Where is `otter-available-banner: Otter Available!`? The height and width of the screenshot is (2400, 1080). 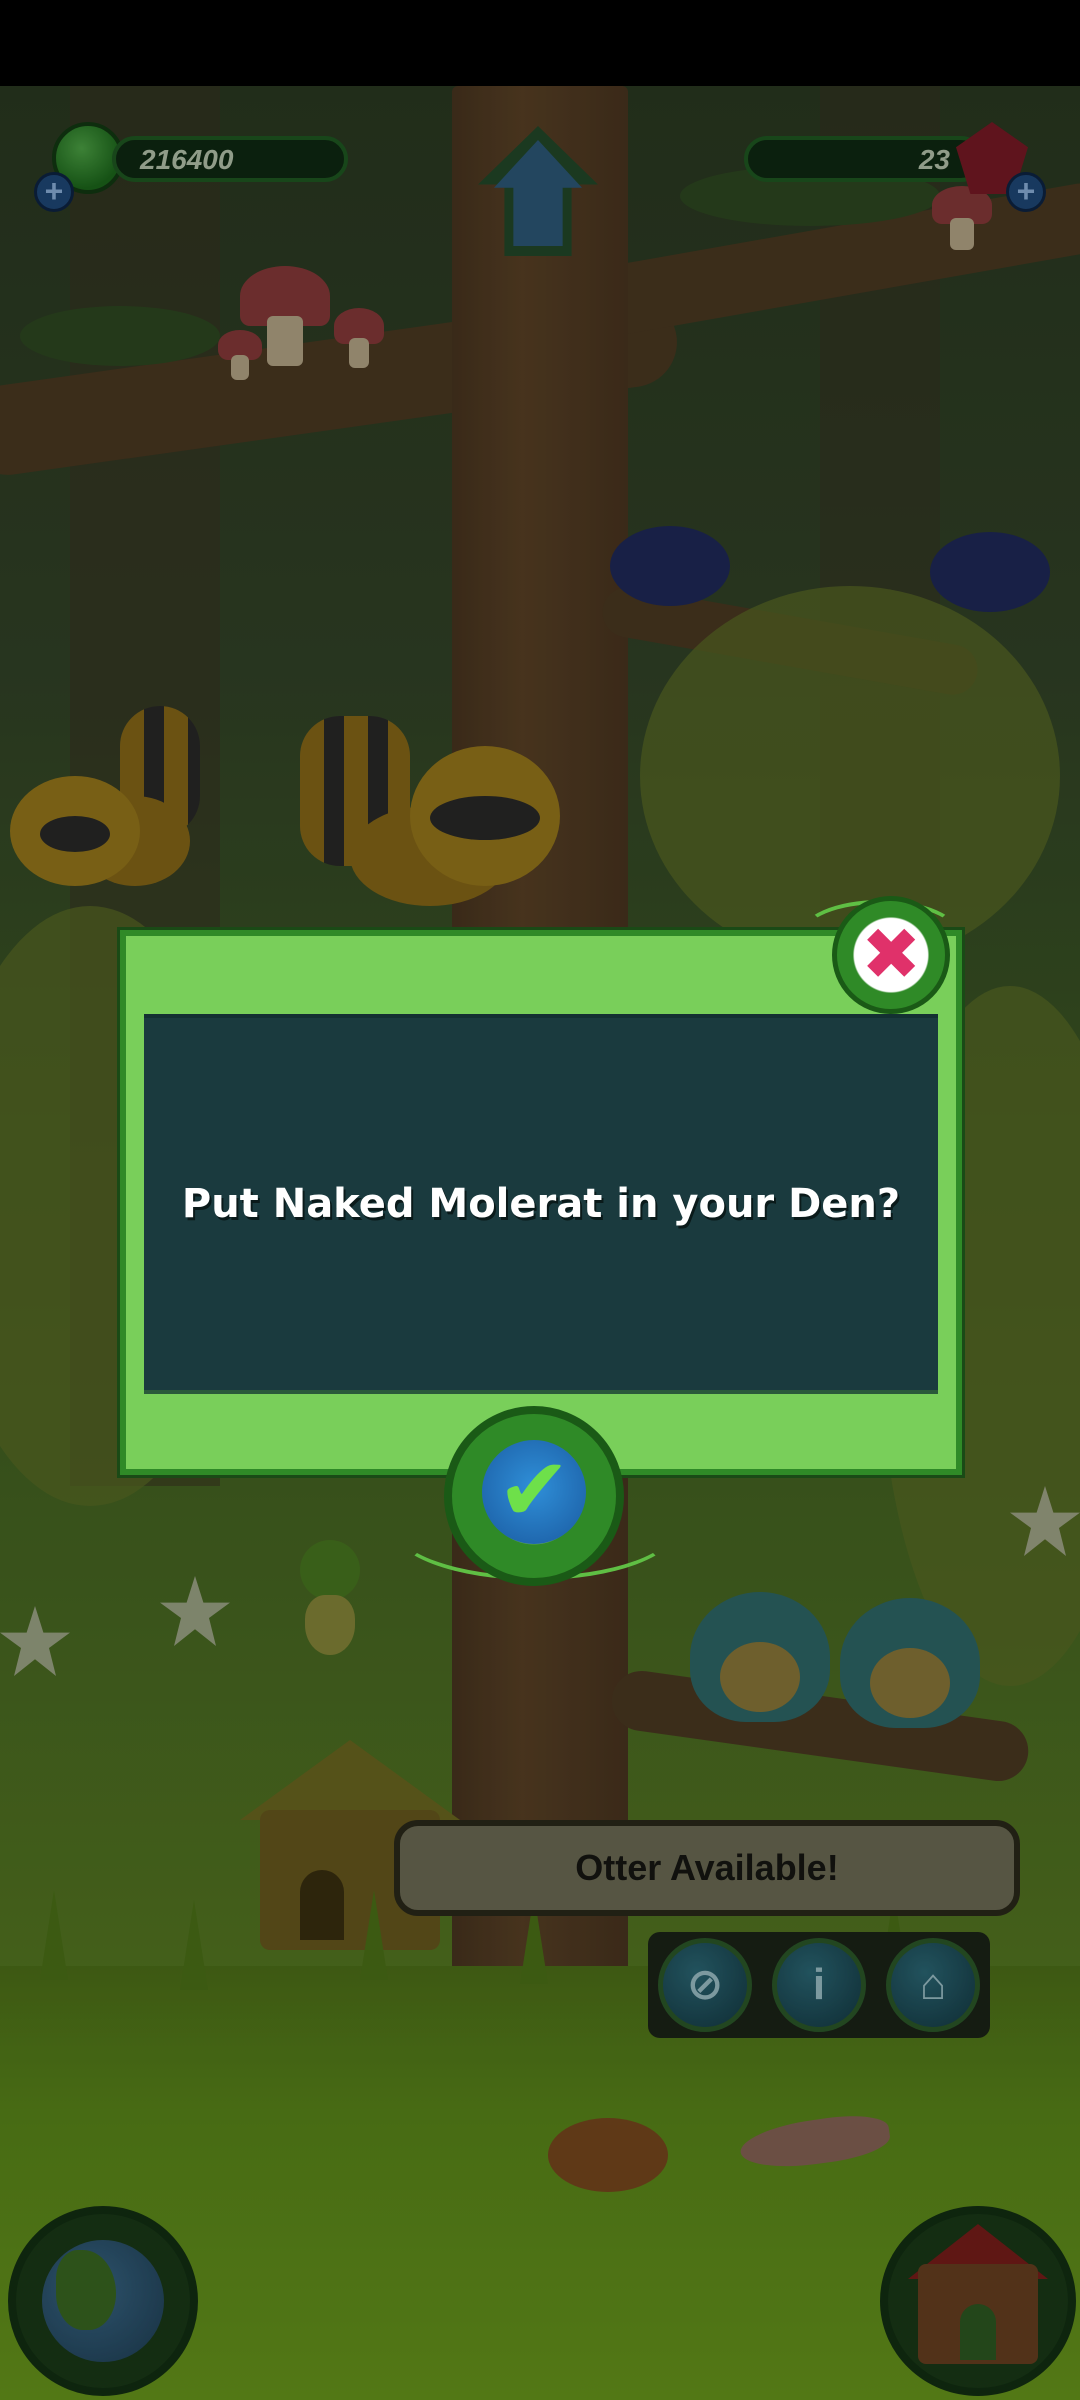 otter-available-banner: Otter Available! is located at coordinates (707, 1868).